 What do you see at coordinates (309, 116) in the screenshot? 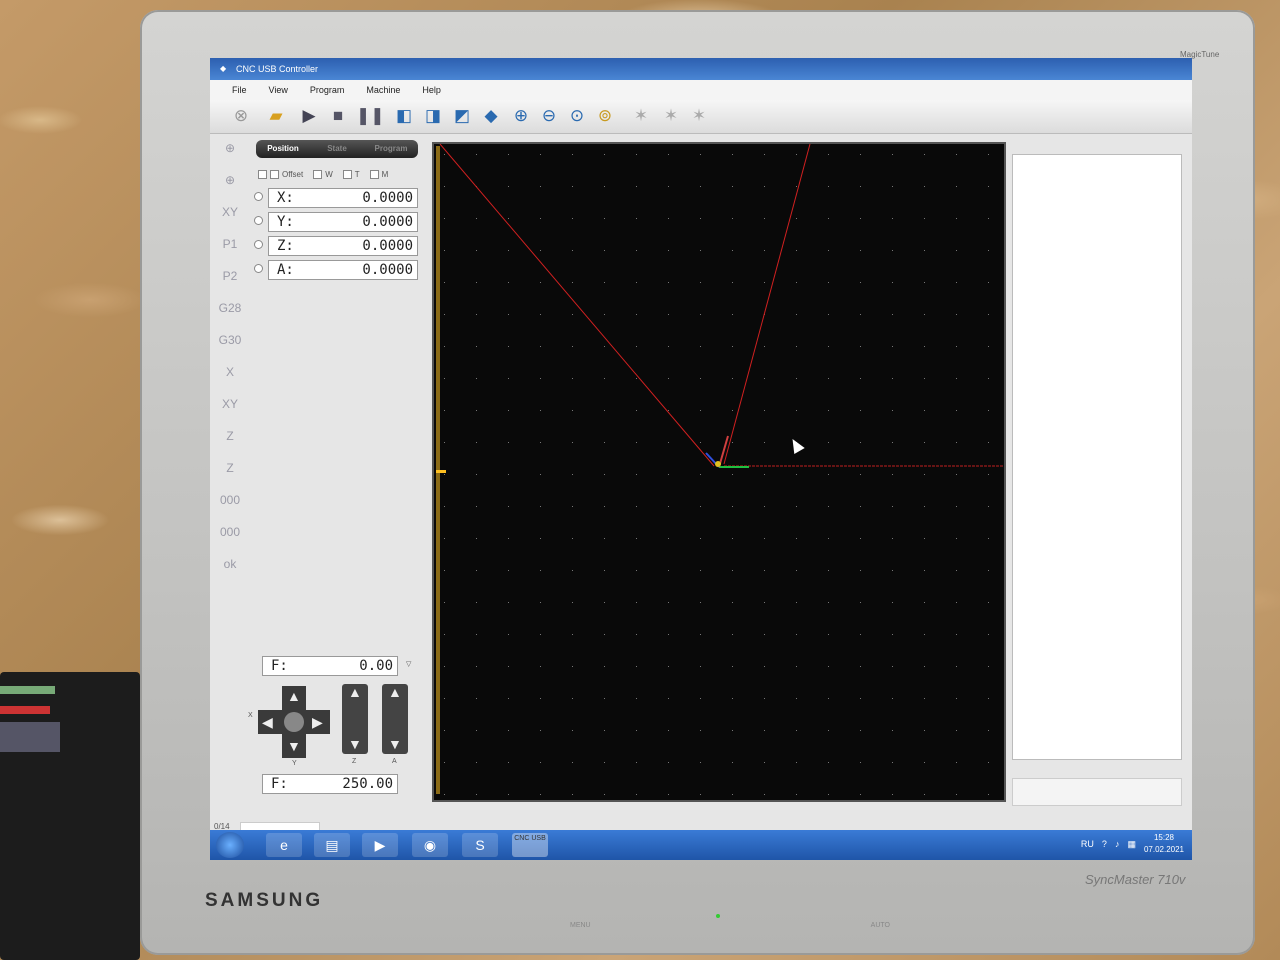
I see `play-icon: ▶` at bounding box center [309, 116].